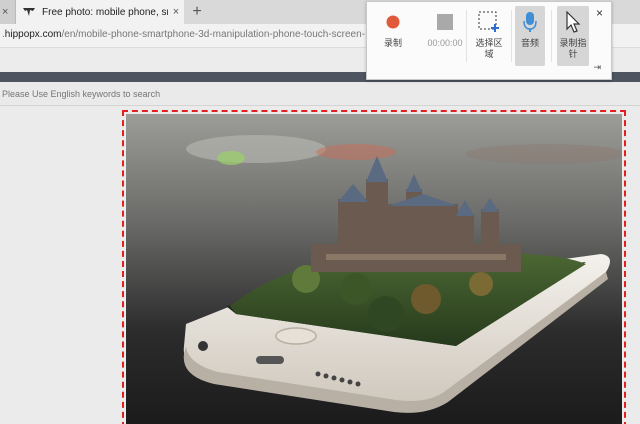  What do you see at coordinates (597, 67) in the screenshot?
I see `pin-icon: ⇥` at bounding box center [597, 67].